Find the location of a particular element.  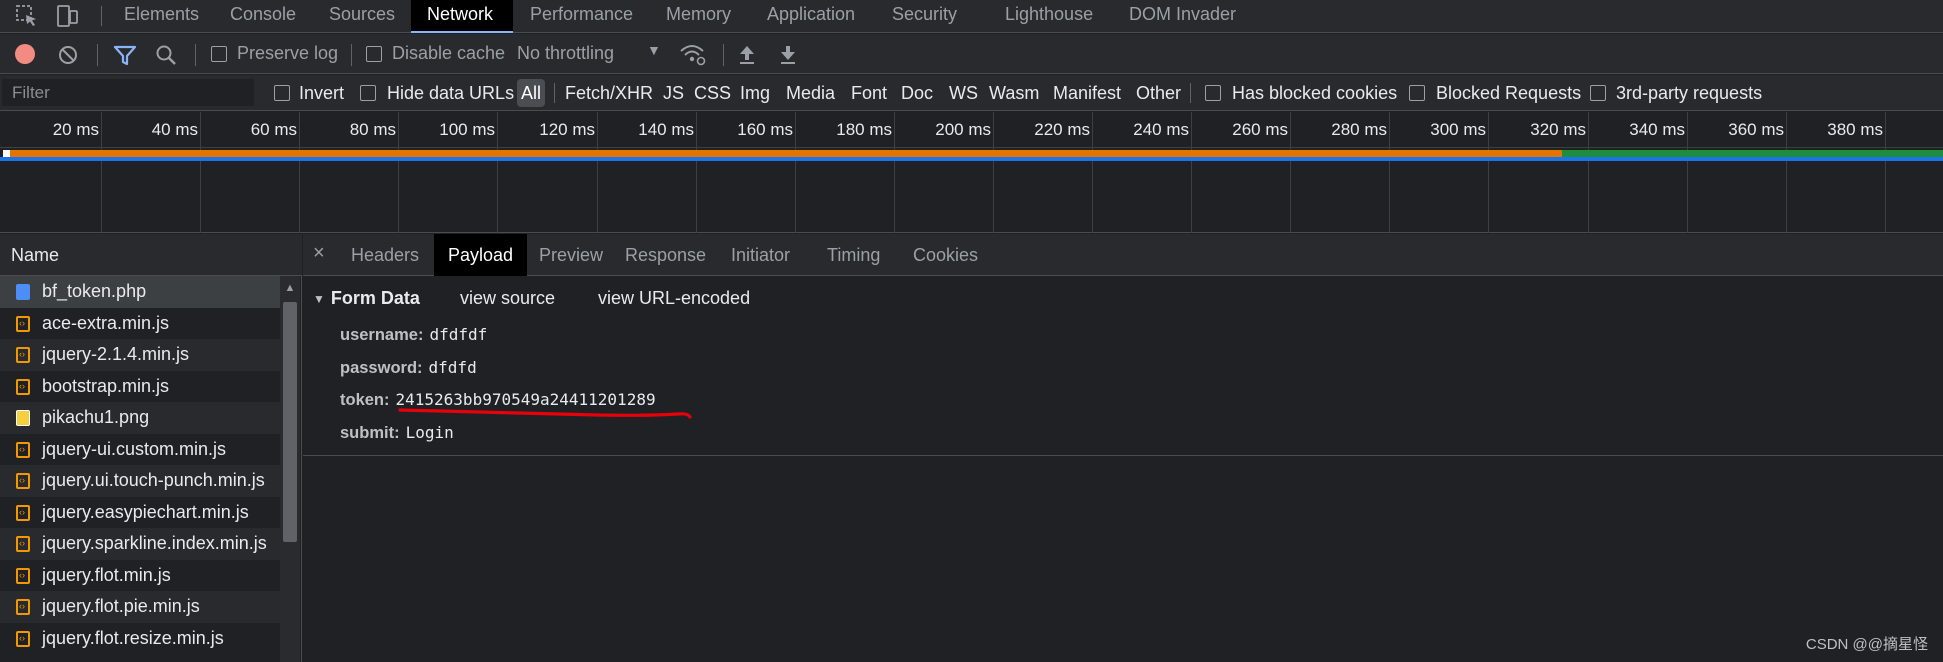

tab-memory: Memory is located at coordinates (698, 16).